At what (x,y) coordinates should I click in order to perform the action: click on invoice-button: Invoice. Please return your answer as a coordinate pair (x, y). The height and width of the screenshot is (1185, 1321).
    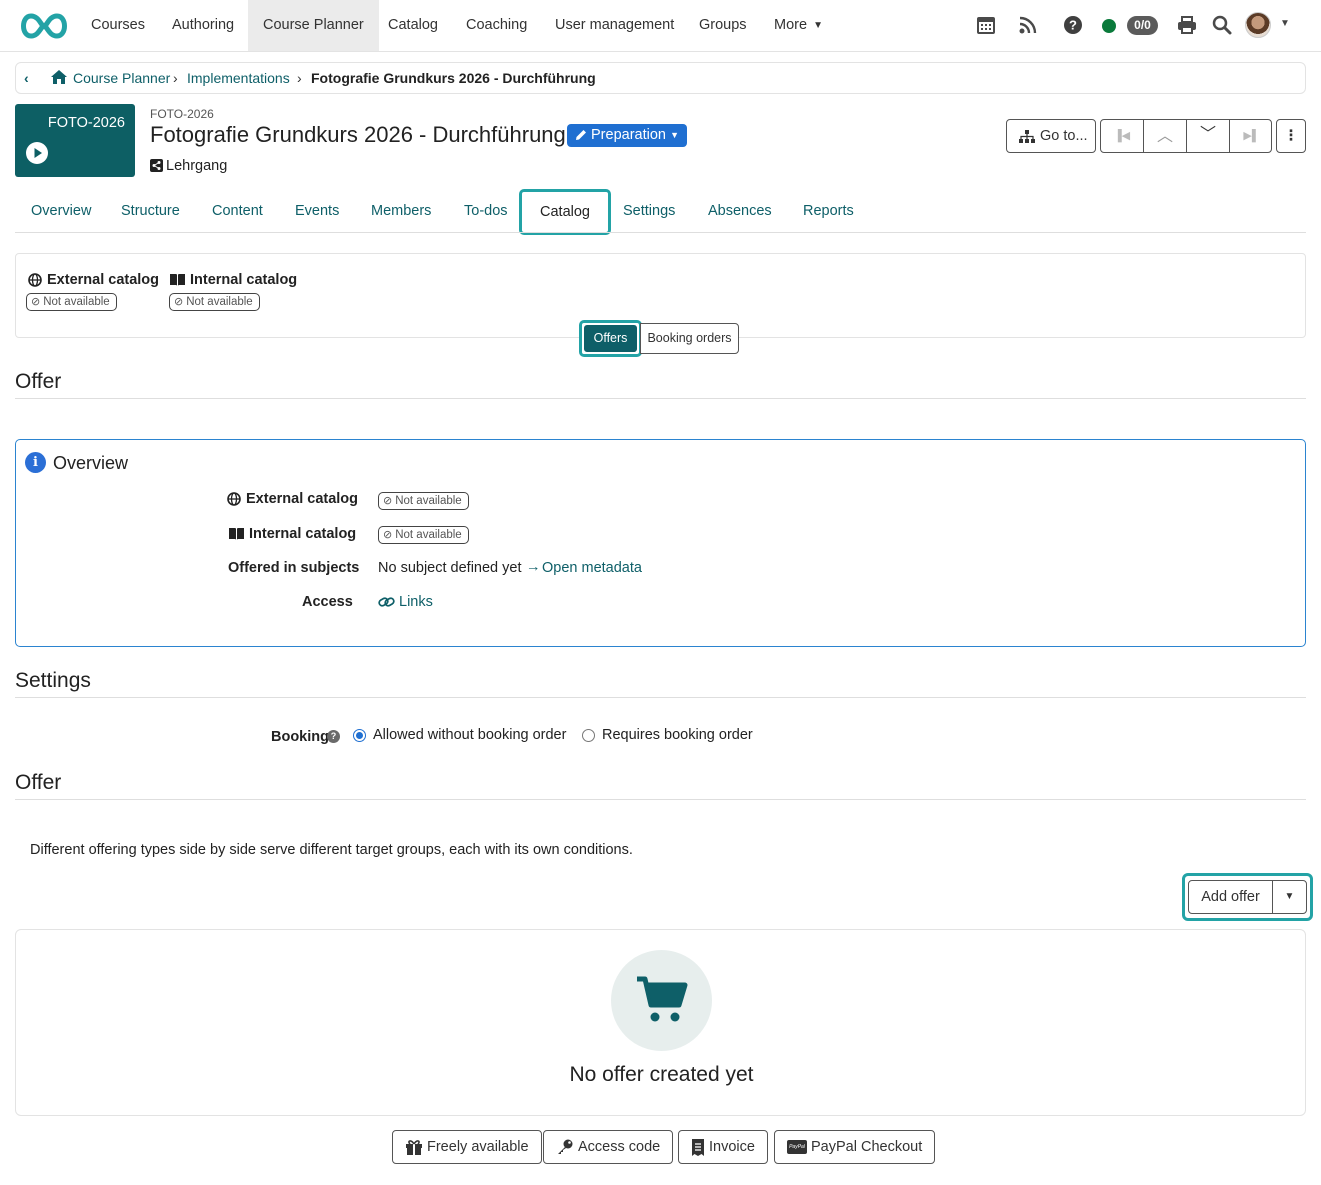
    Looking at the image, I should click on (723, 1147).